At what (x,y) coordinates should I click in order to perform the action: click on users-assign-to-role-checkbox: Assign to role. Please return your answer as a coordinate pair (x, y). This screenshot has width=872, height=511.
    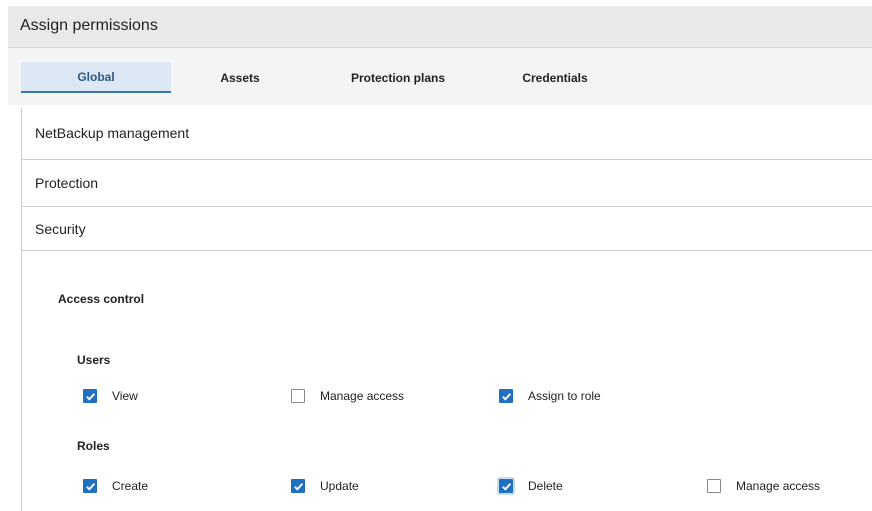
    Looking at the image, I should click on (550, 396).